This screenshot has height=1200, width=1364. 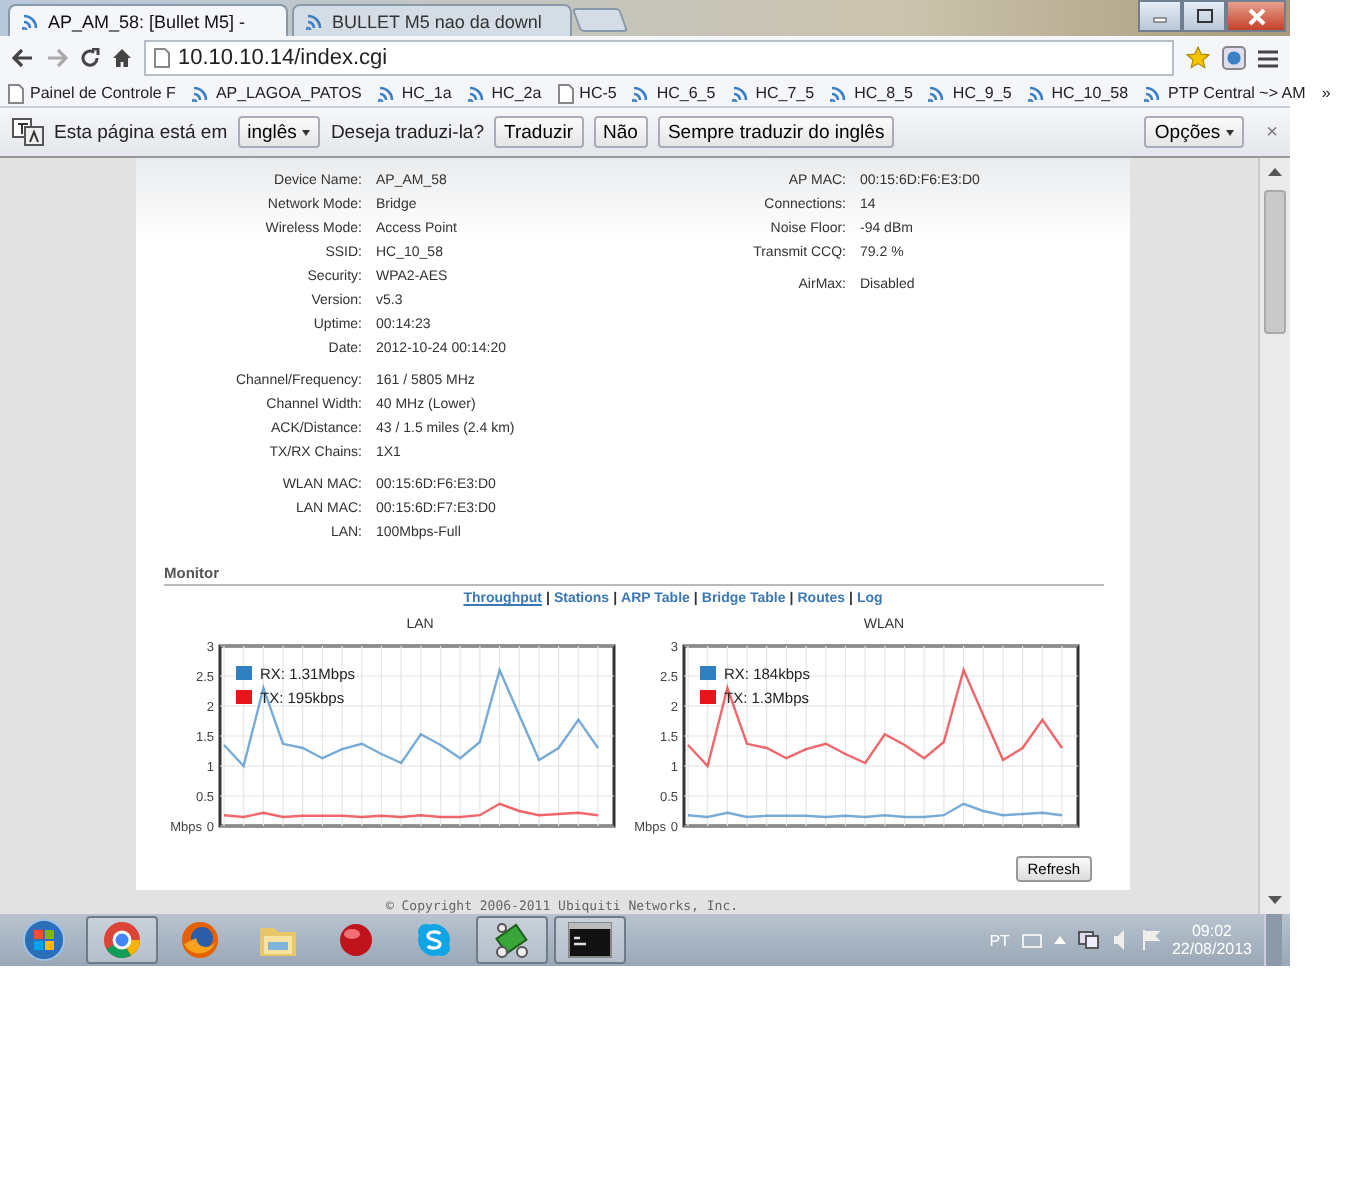 What do you see at coordinates (1275, 262) in the screenshot?
I see `scroll-thumb` at bounding box center [1275, 262].